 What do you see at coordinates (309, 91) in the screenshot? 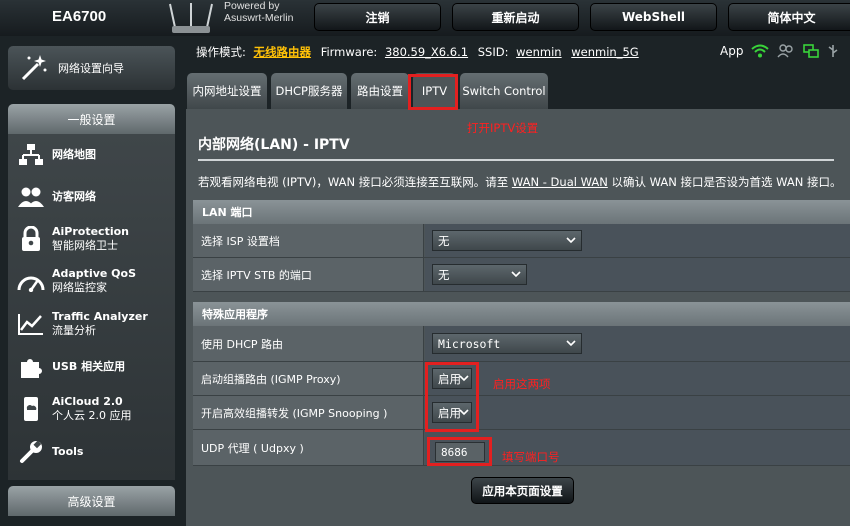
I see `tab-dhcp-server: DHCP服务器` at bounding box center [309, 91].